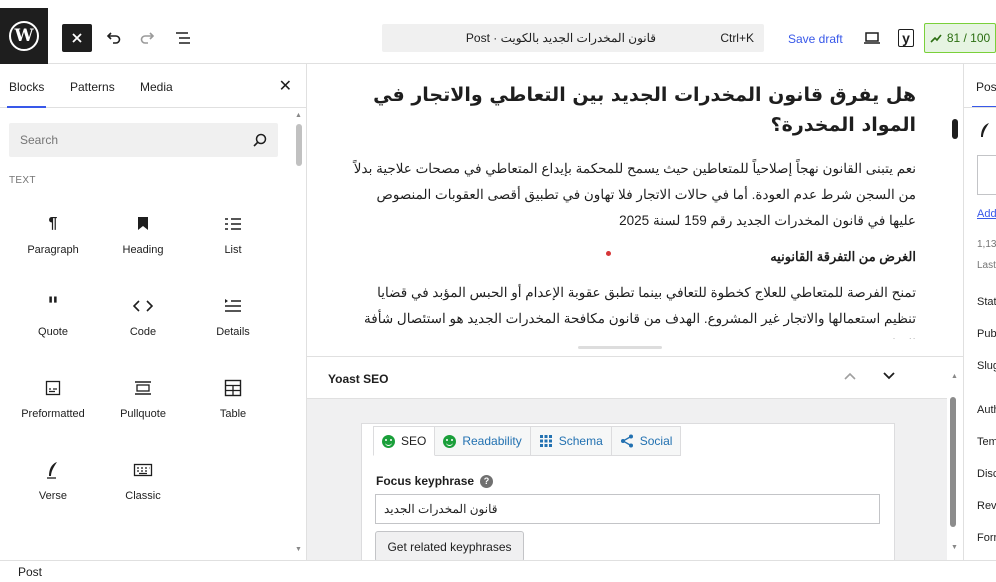 The image size is (996, 582). I want to click on grid-icon, so click(545, 441).